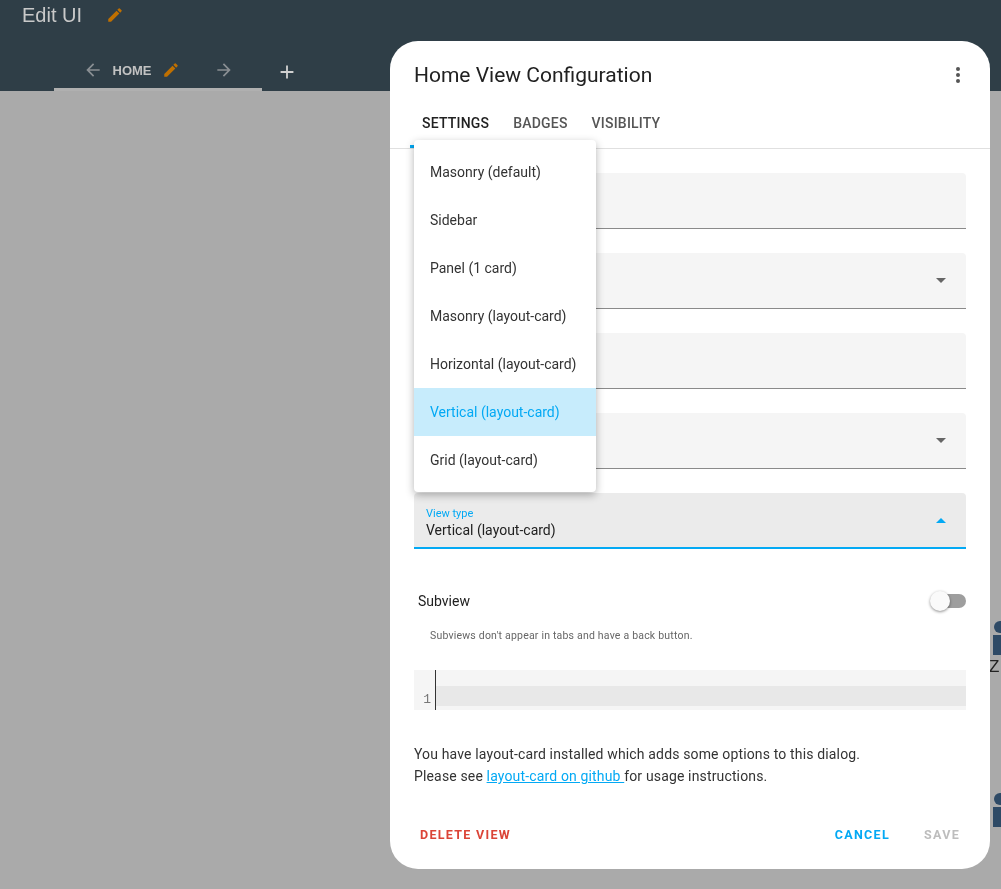 The image size is (1001, 889). I want to click on select-field: View type Vertical (layout-card), so click(690, 521).